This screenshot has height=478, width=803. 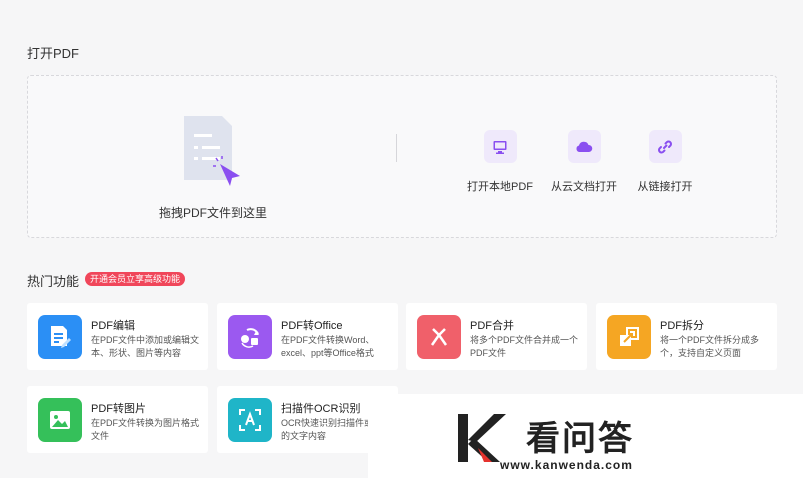 What do you see at coordinates (396, 148) in the screenshot?
I see `divider` at bounding box center [396, 148].